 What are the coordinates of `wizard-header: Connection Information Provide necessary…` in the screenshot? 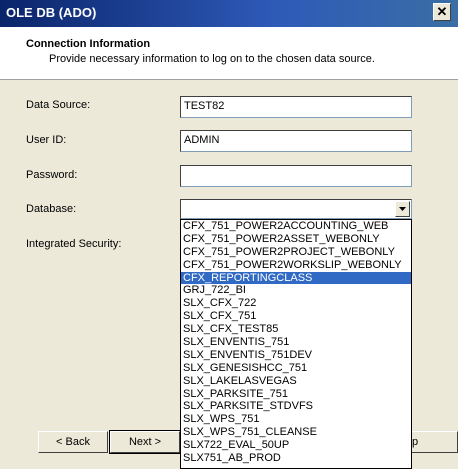 It's located at (229, 53).